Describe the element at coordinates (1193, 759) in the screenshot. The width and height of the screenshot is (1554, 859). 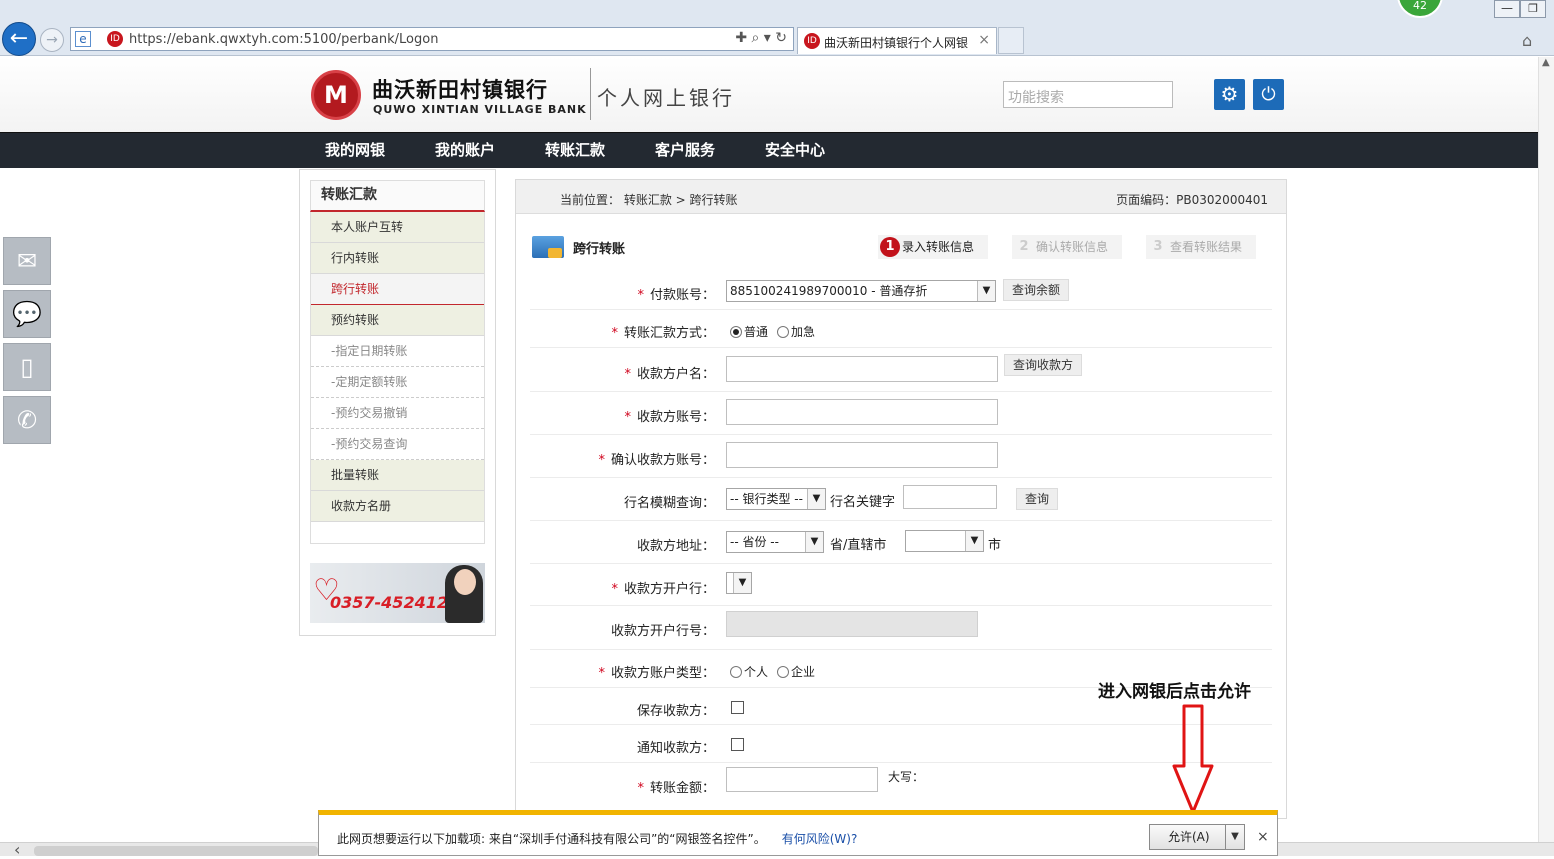
I see `annotation-arrow-icon` at that location.